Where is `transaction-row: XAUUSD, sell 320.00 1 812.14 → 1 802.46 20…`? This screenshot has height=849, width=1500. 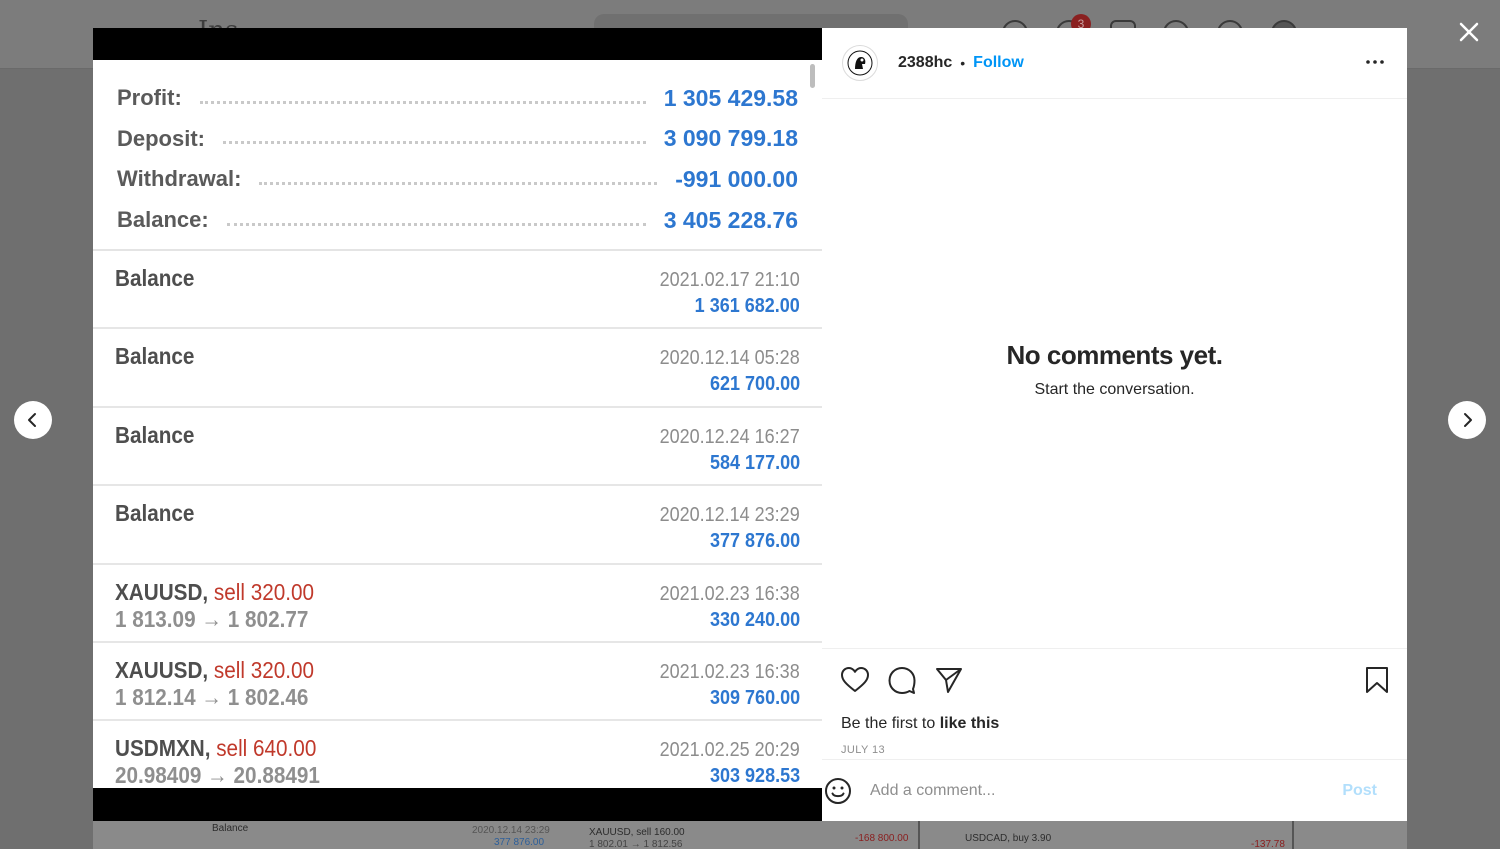
transaction-row: XAUUSD, sell 320.00 1 812.14 → 1 802.46 20… is located at coordinates (457, 682).